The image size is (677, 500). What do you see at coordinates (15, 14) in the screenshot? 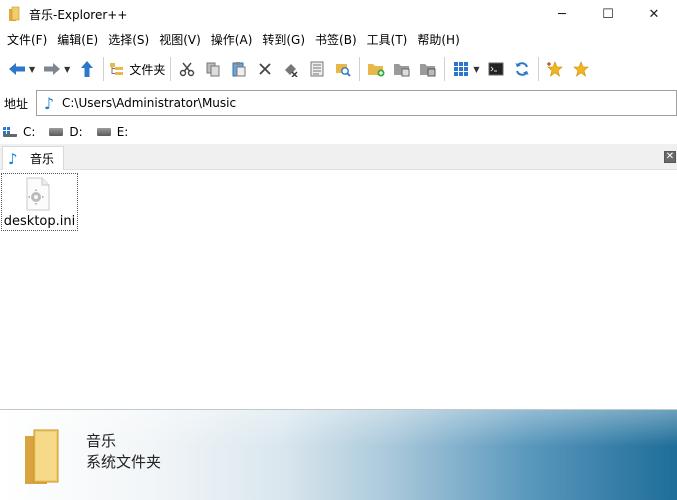
I see `app-folder-icon` at bounding box center [15, 14].